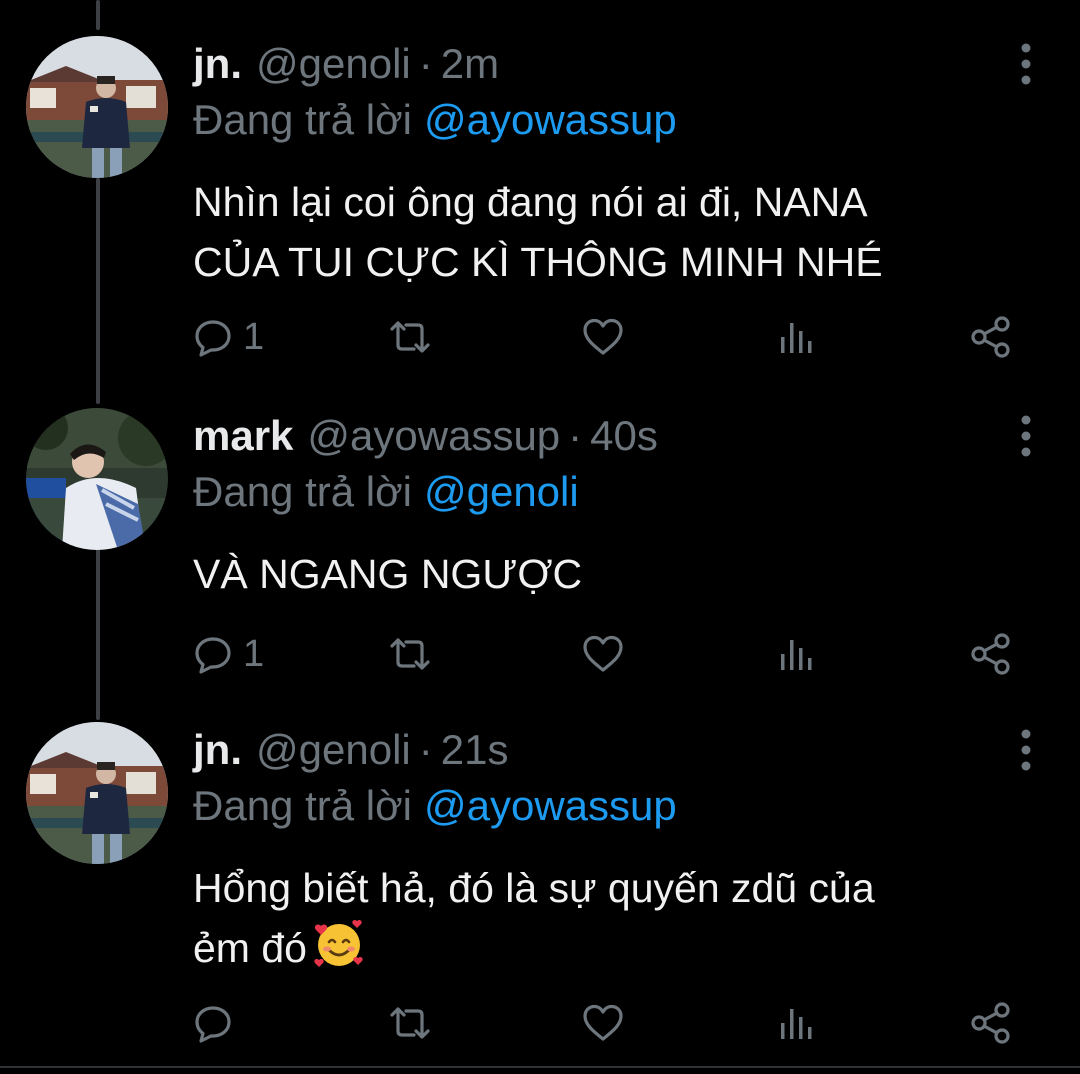  Describe the element at coordinates (433, 436) in the screenshot. I see `user-handle: @ayowassup` at that location.